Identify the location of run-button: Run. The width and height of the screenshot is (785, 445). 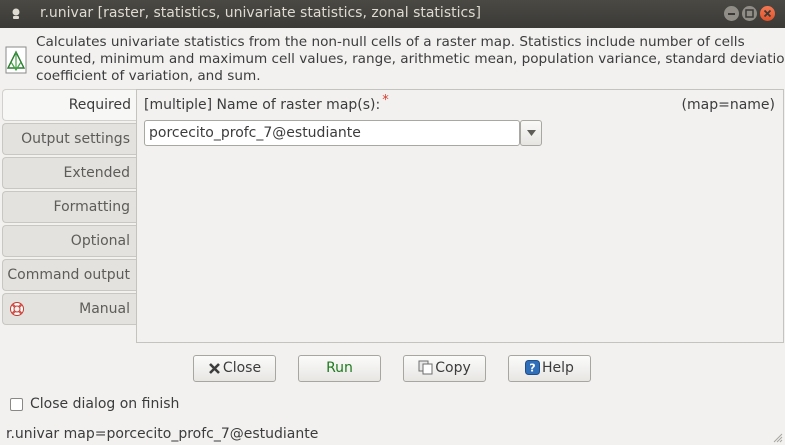
(339, 368).